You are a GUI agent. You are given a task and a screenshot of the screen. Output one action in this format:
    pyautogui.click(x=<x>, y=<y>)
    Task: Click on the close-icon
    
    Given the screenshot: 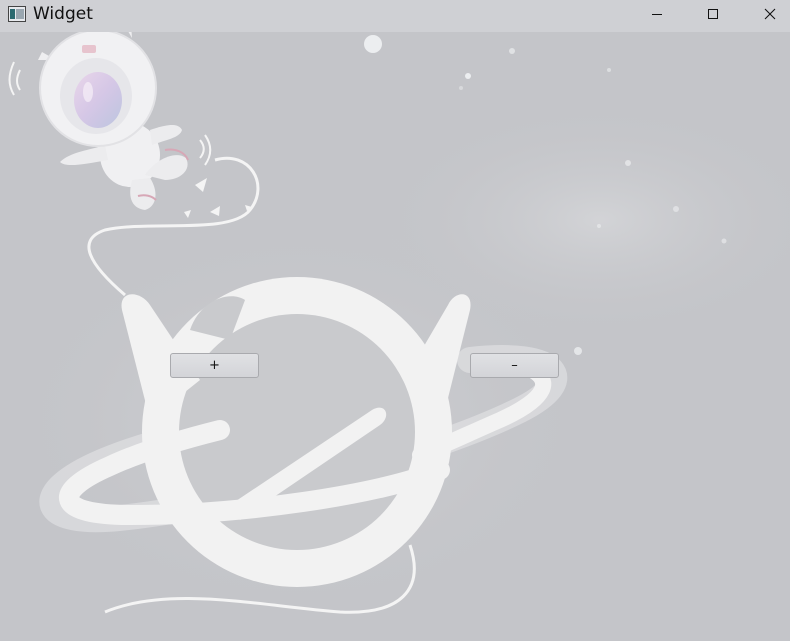 What is the action you would take?
    pyautogui.click(x=770, y=14)
    